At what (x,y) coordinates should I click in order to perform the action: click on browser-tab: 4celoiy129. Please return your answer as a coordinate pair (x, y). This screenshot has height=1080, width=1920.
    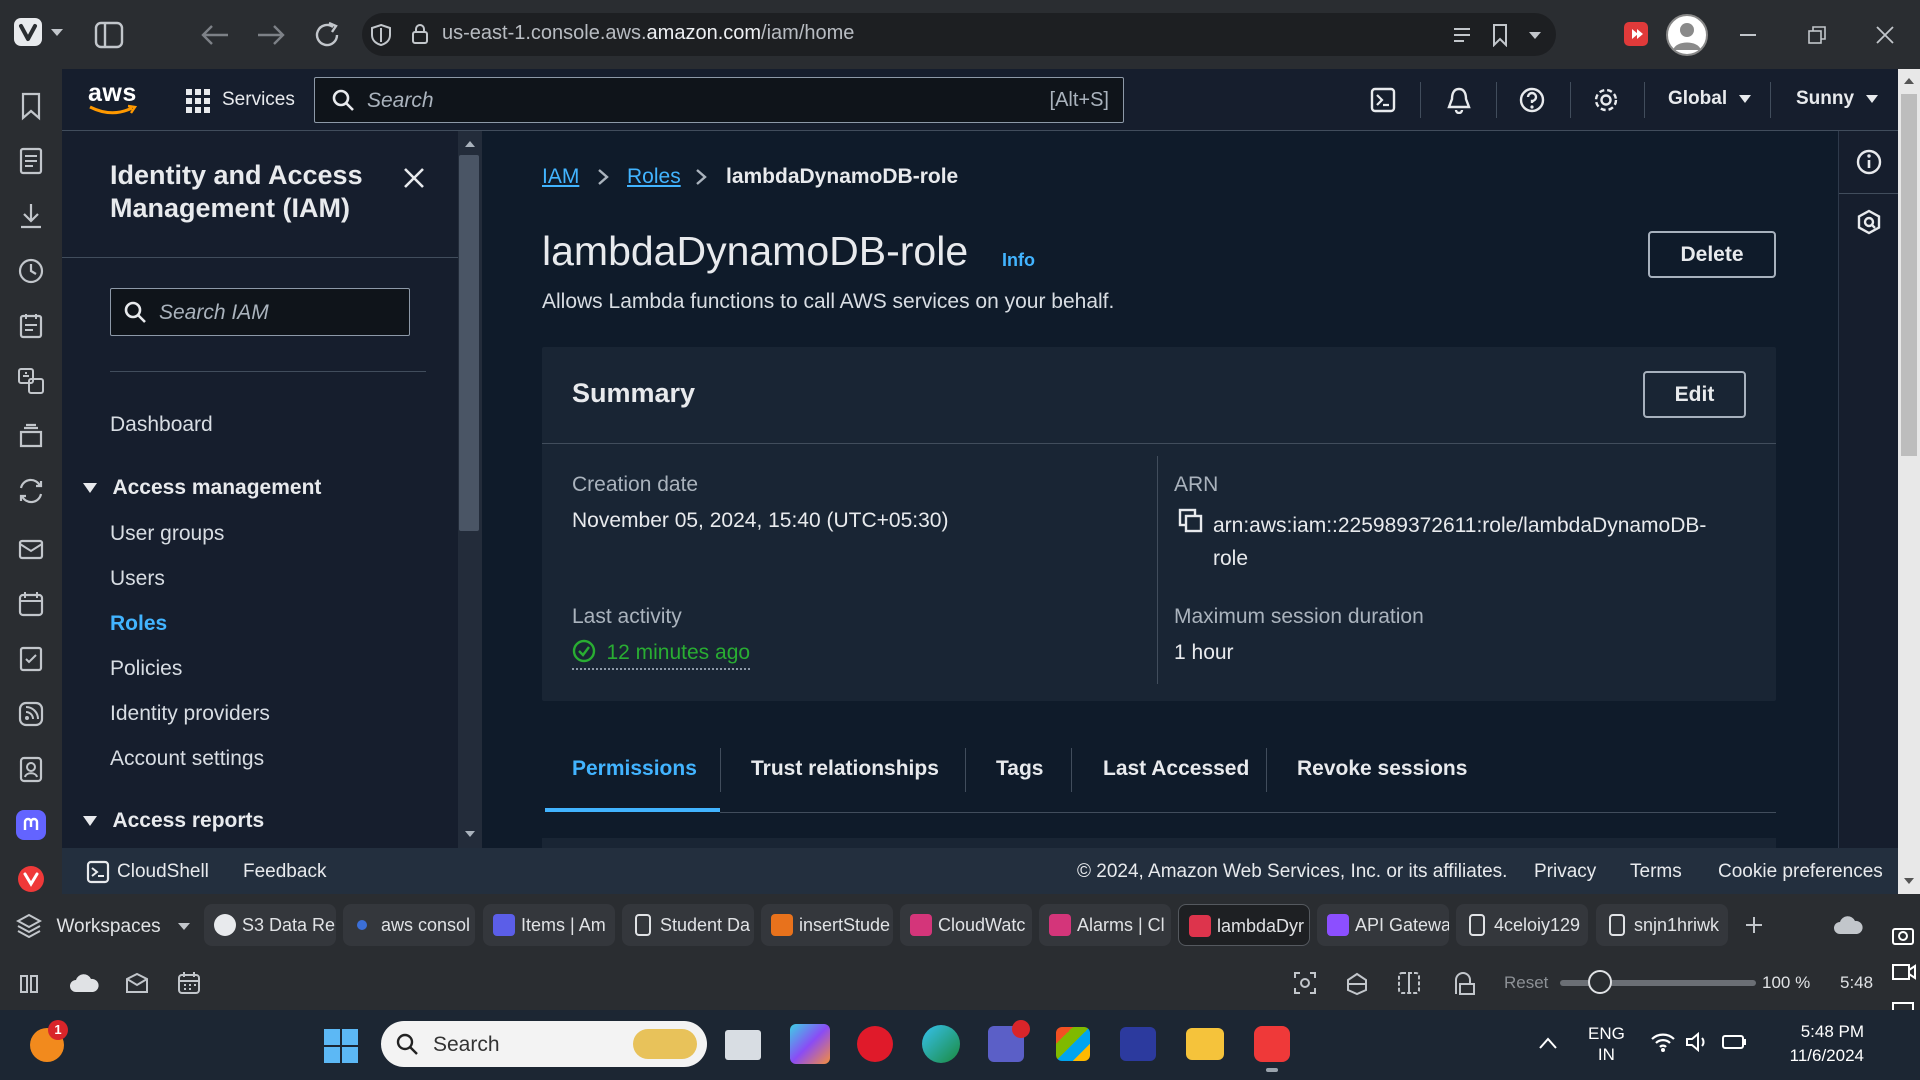
    Looking at the image, I should click on (1522, 925).